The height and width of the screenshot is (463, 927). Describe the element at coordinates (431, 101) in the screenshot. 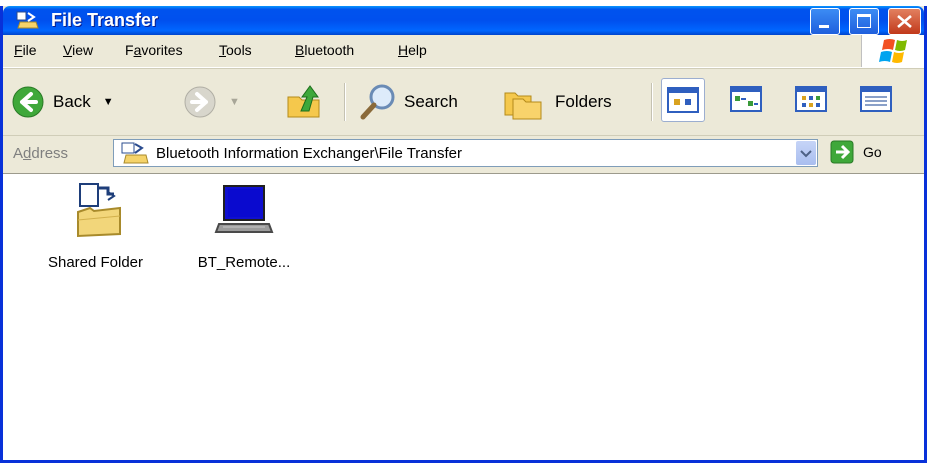

I see `search-label: Search` at that location.